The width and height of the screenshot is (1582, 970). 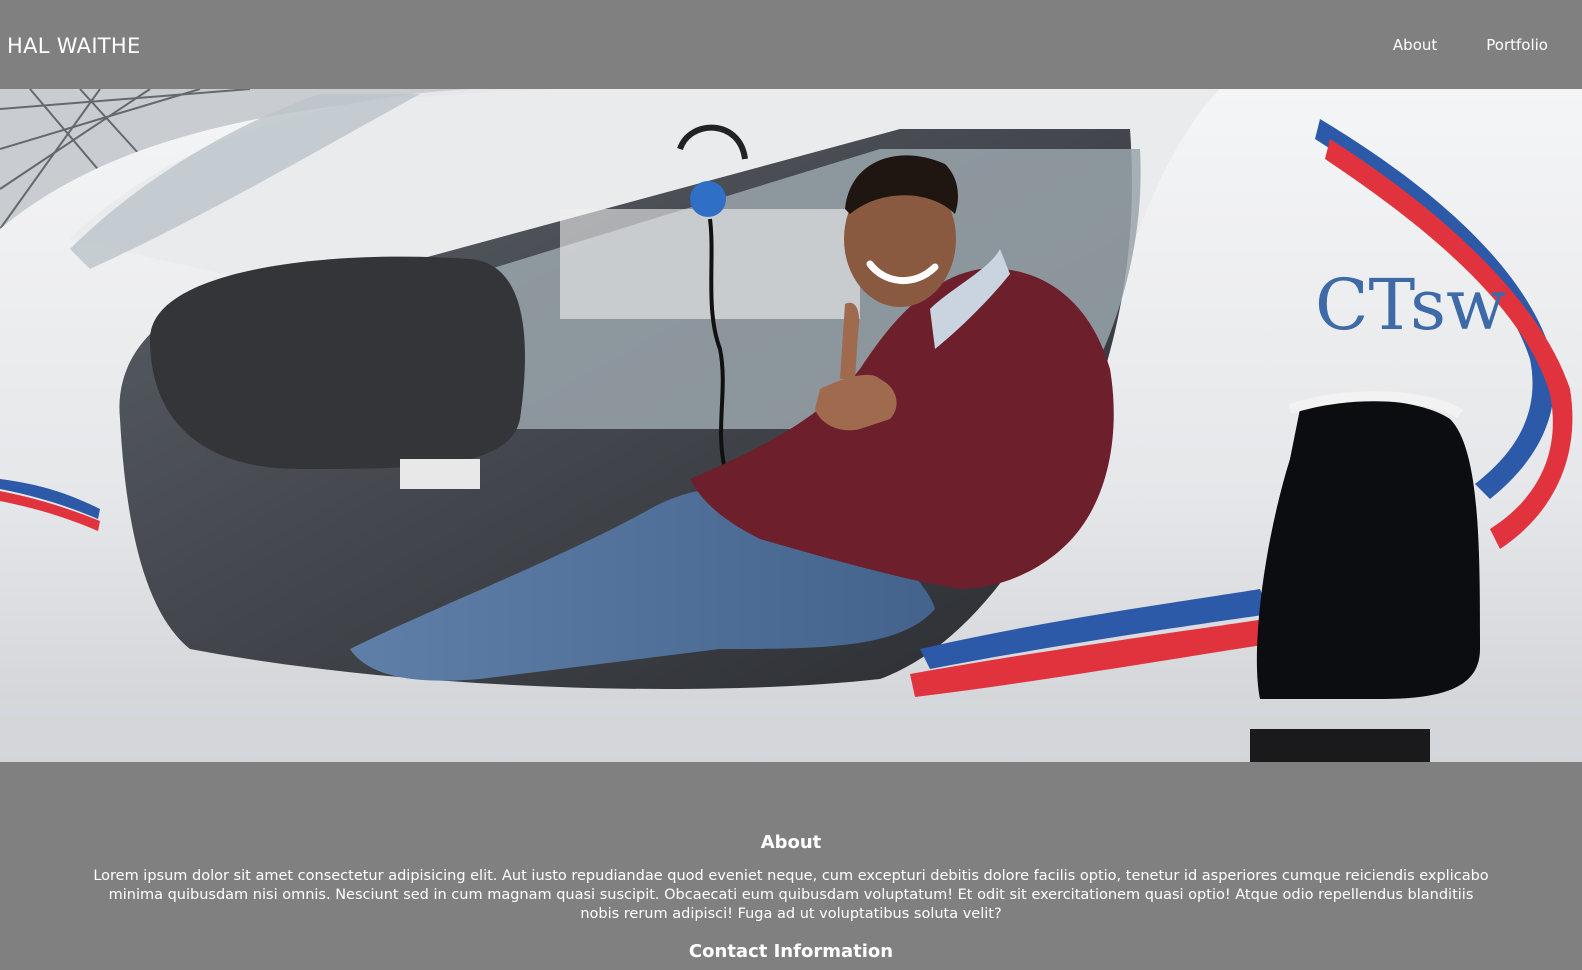 I want to click on nav-link-portfolio: Portfolio, so click(x=1517, y=45).